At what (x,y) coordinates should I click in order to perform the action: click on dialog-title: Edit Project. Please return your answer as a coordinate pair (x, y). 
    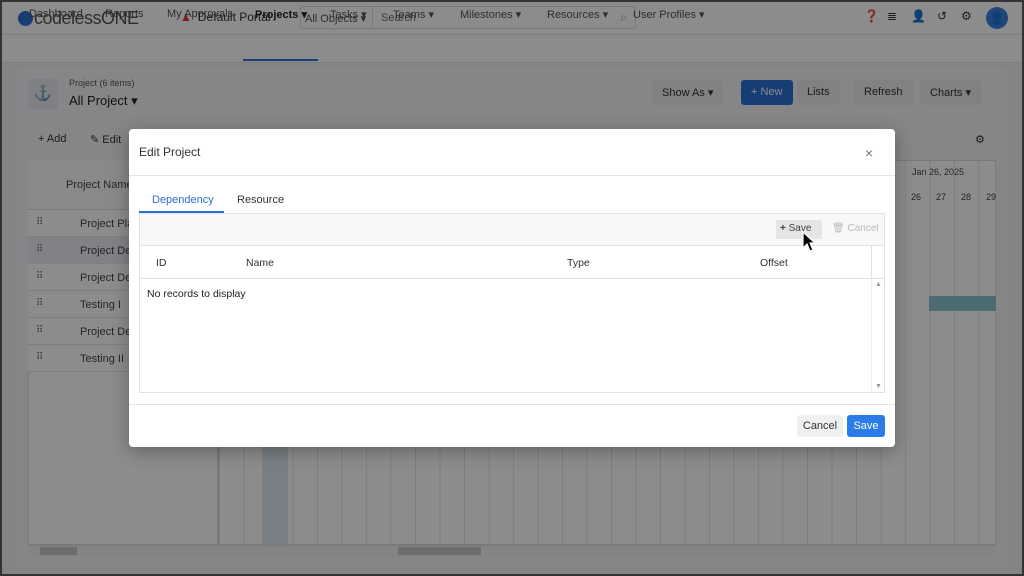
    Looking at the image, I should click on (170, 152).